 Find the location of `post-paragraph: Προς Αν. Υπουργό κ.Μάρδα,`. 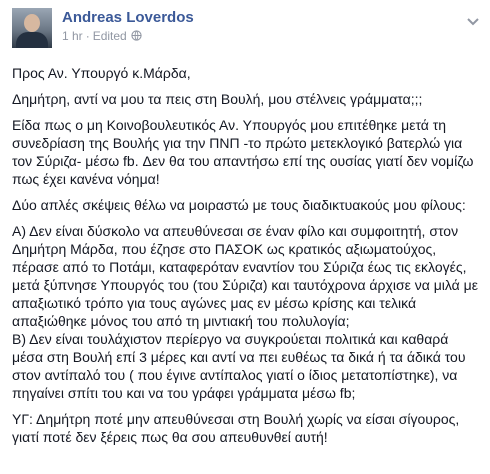

post-paragraph: Προς Αν. Υπουργό κ.Μάρδα, is located at coordinates (101, 73).